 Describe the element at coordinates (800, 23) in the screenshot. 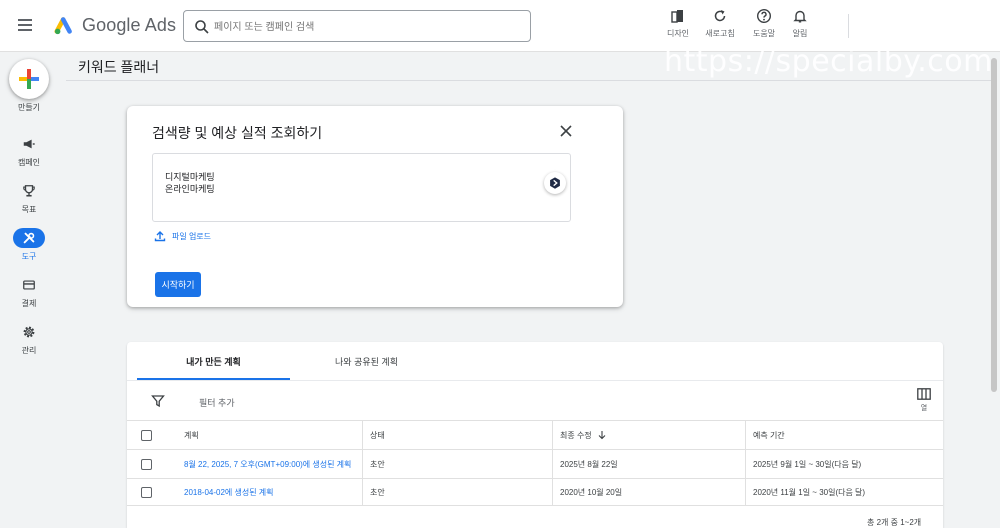

I see `notifications-button: 알림` at that location.